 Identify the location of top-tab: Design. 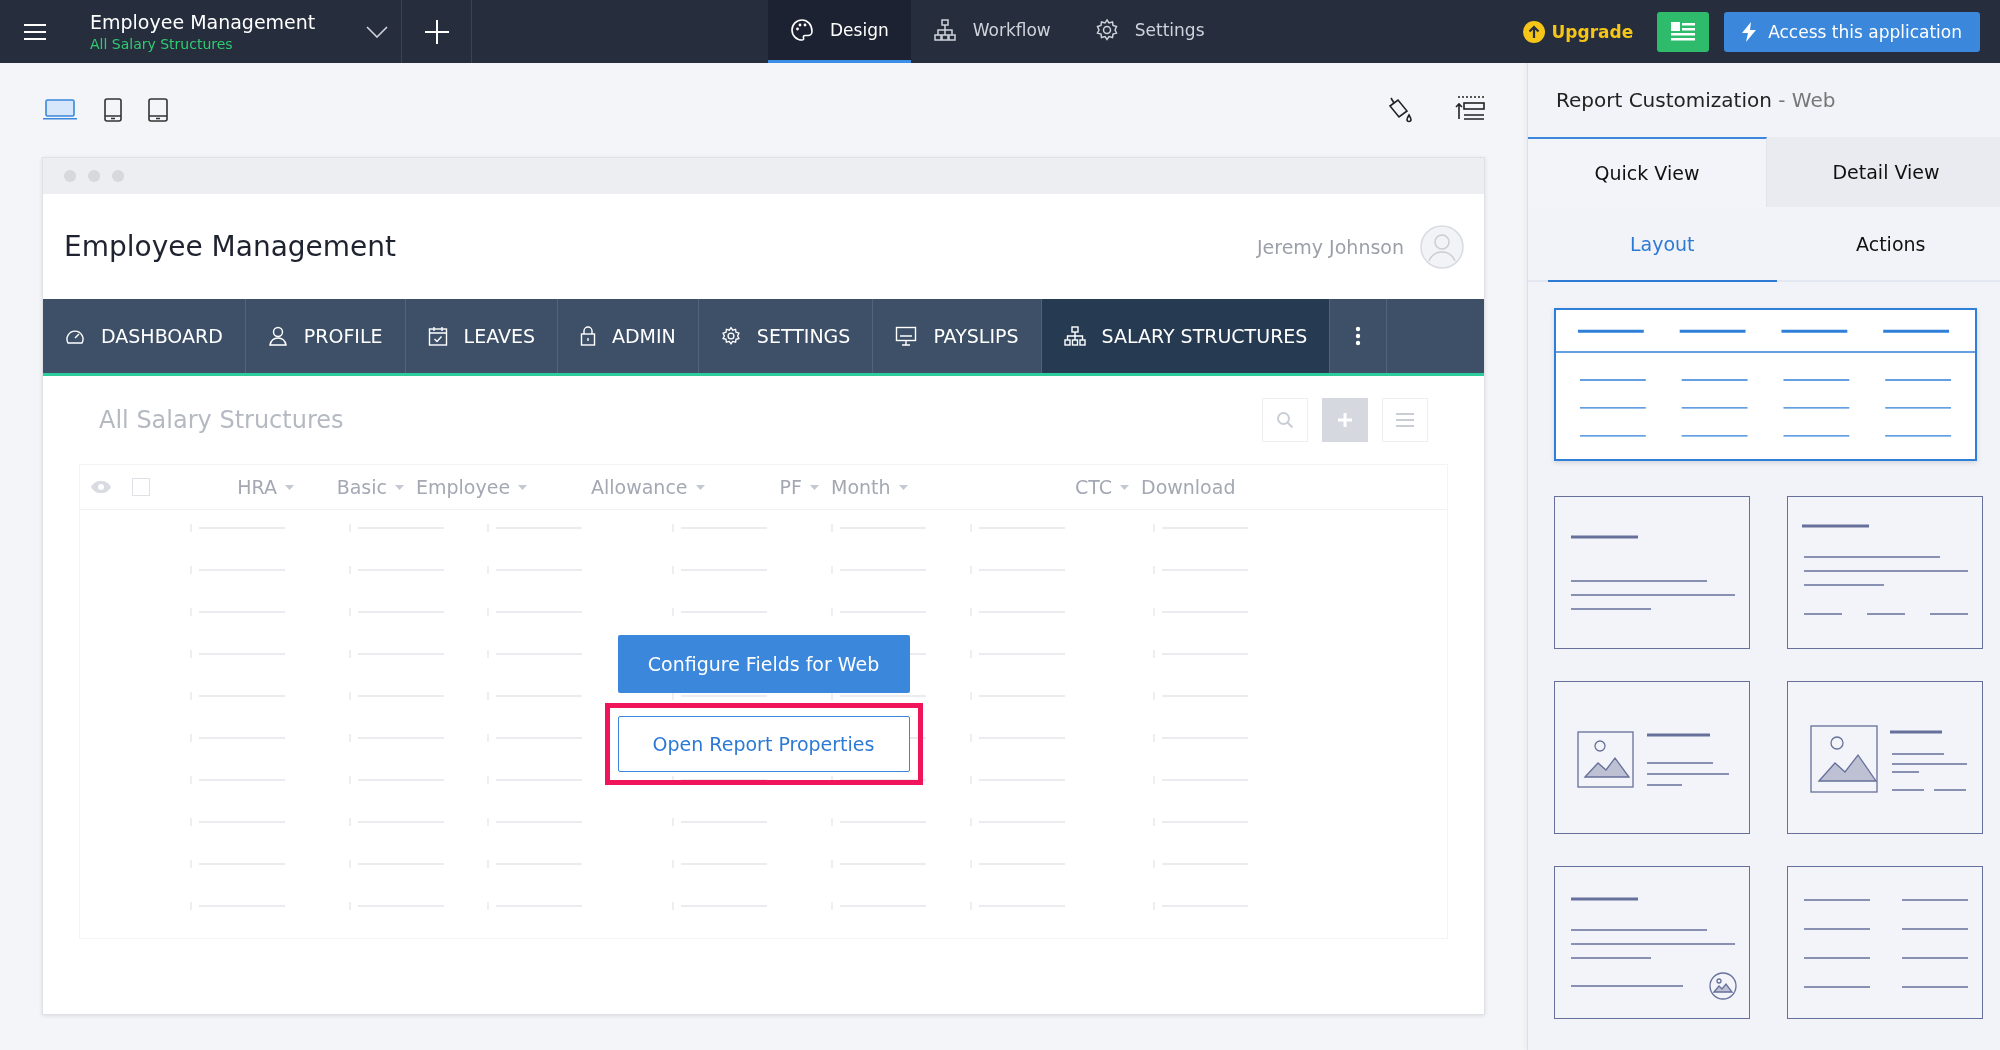
(839, 31).